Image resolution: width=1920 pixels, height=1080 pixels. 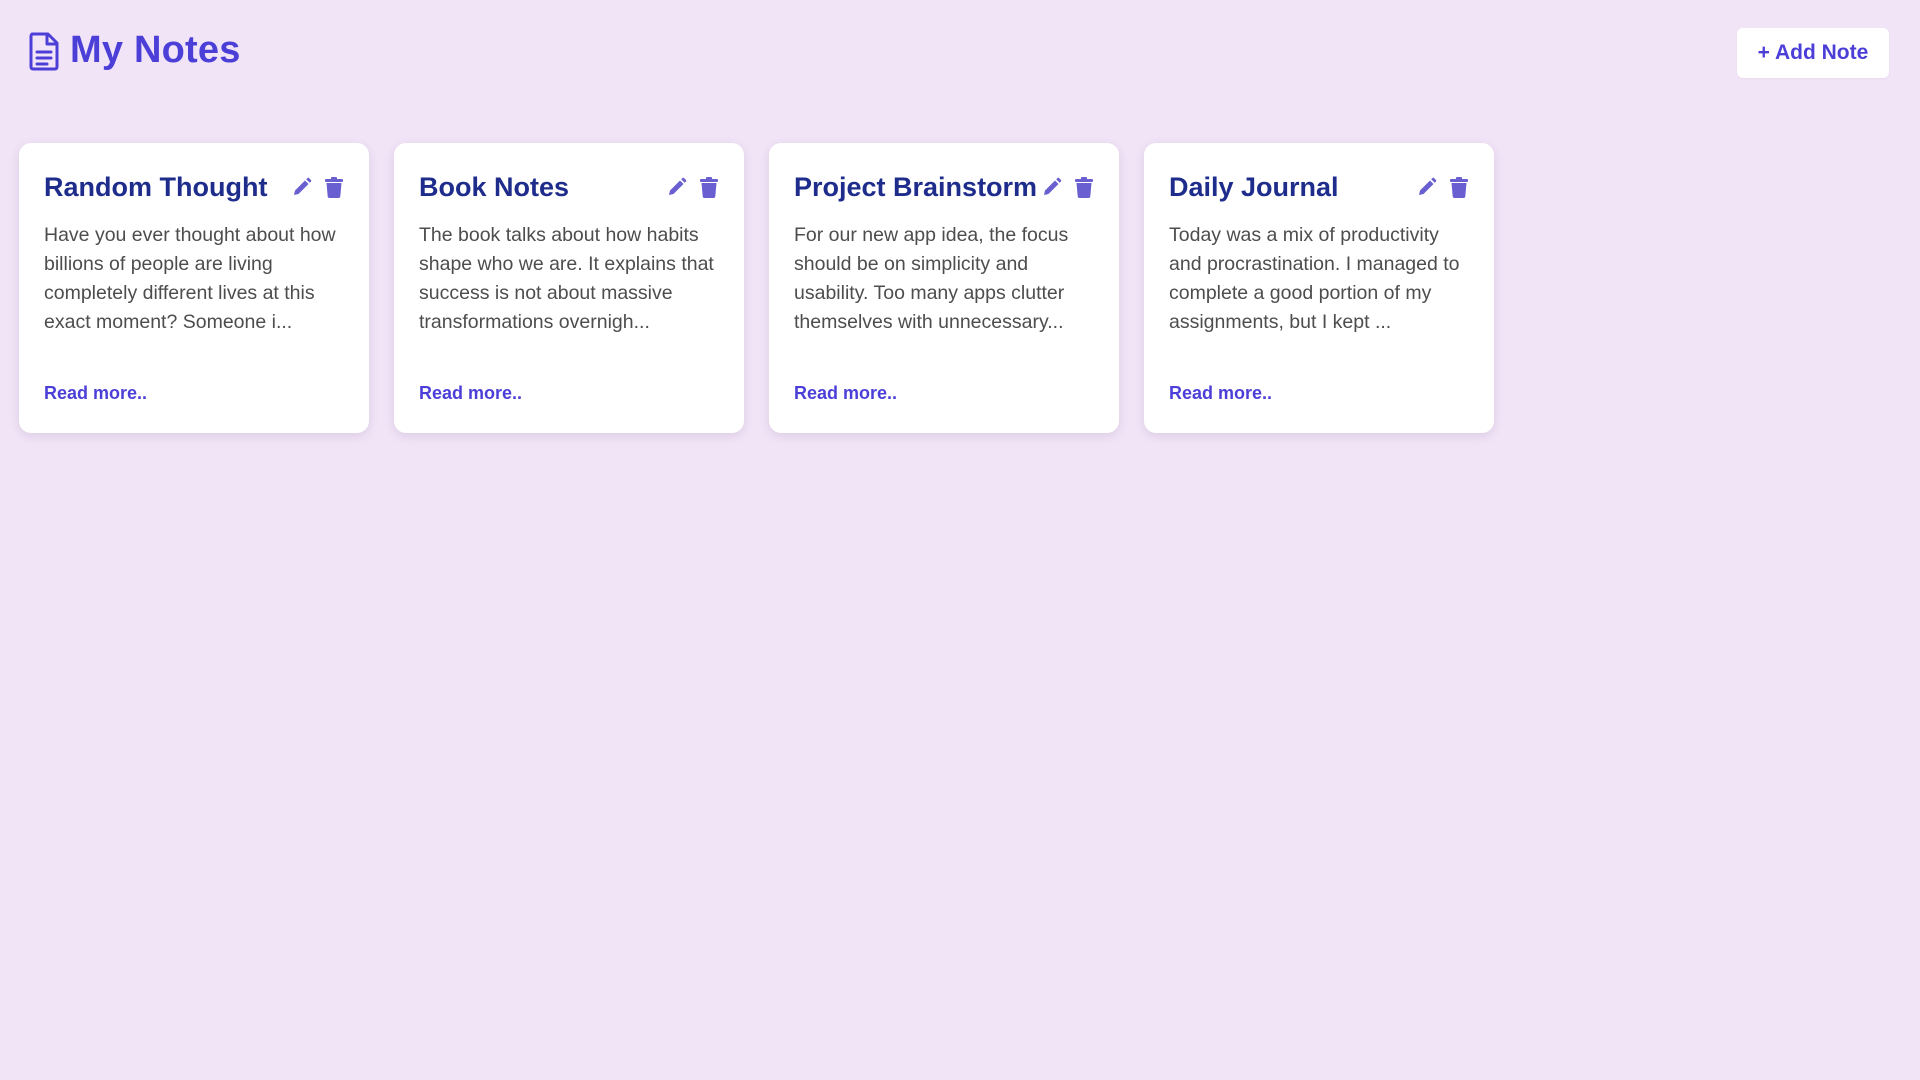 What do you see at coordinates (155, 50) in the screenshot?
I see `page-title: My Notes` at bounding box center [155, 50].